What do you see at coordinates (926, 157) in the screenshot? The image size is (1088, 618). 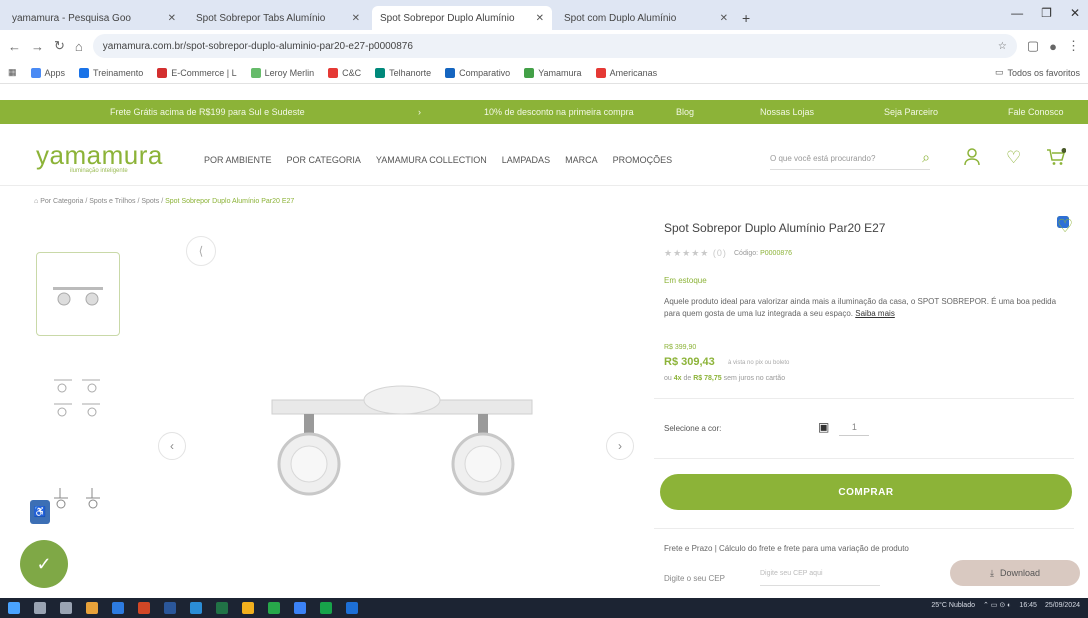 I see `search-icon: ⌕` at bounding box center [926, 157].